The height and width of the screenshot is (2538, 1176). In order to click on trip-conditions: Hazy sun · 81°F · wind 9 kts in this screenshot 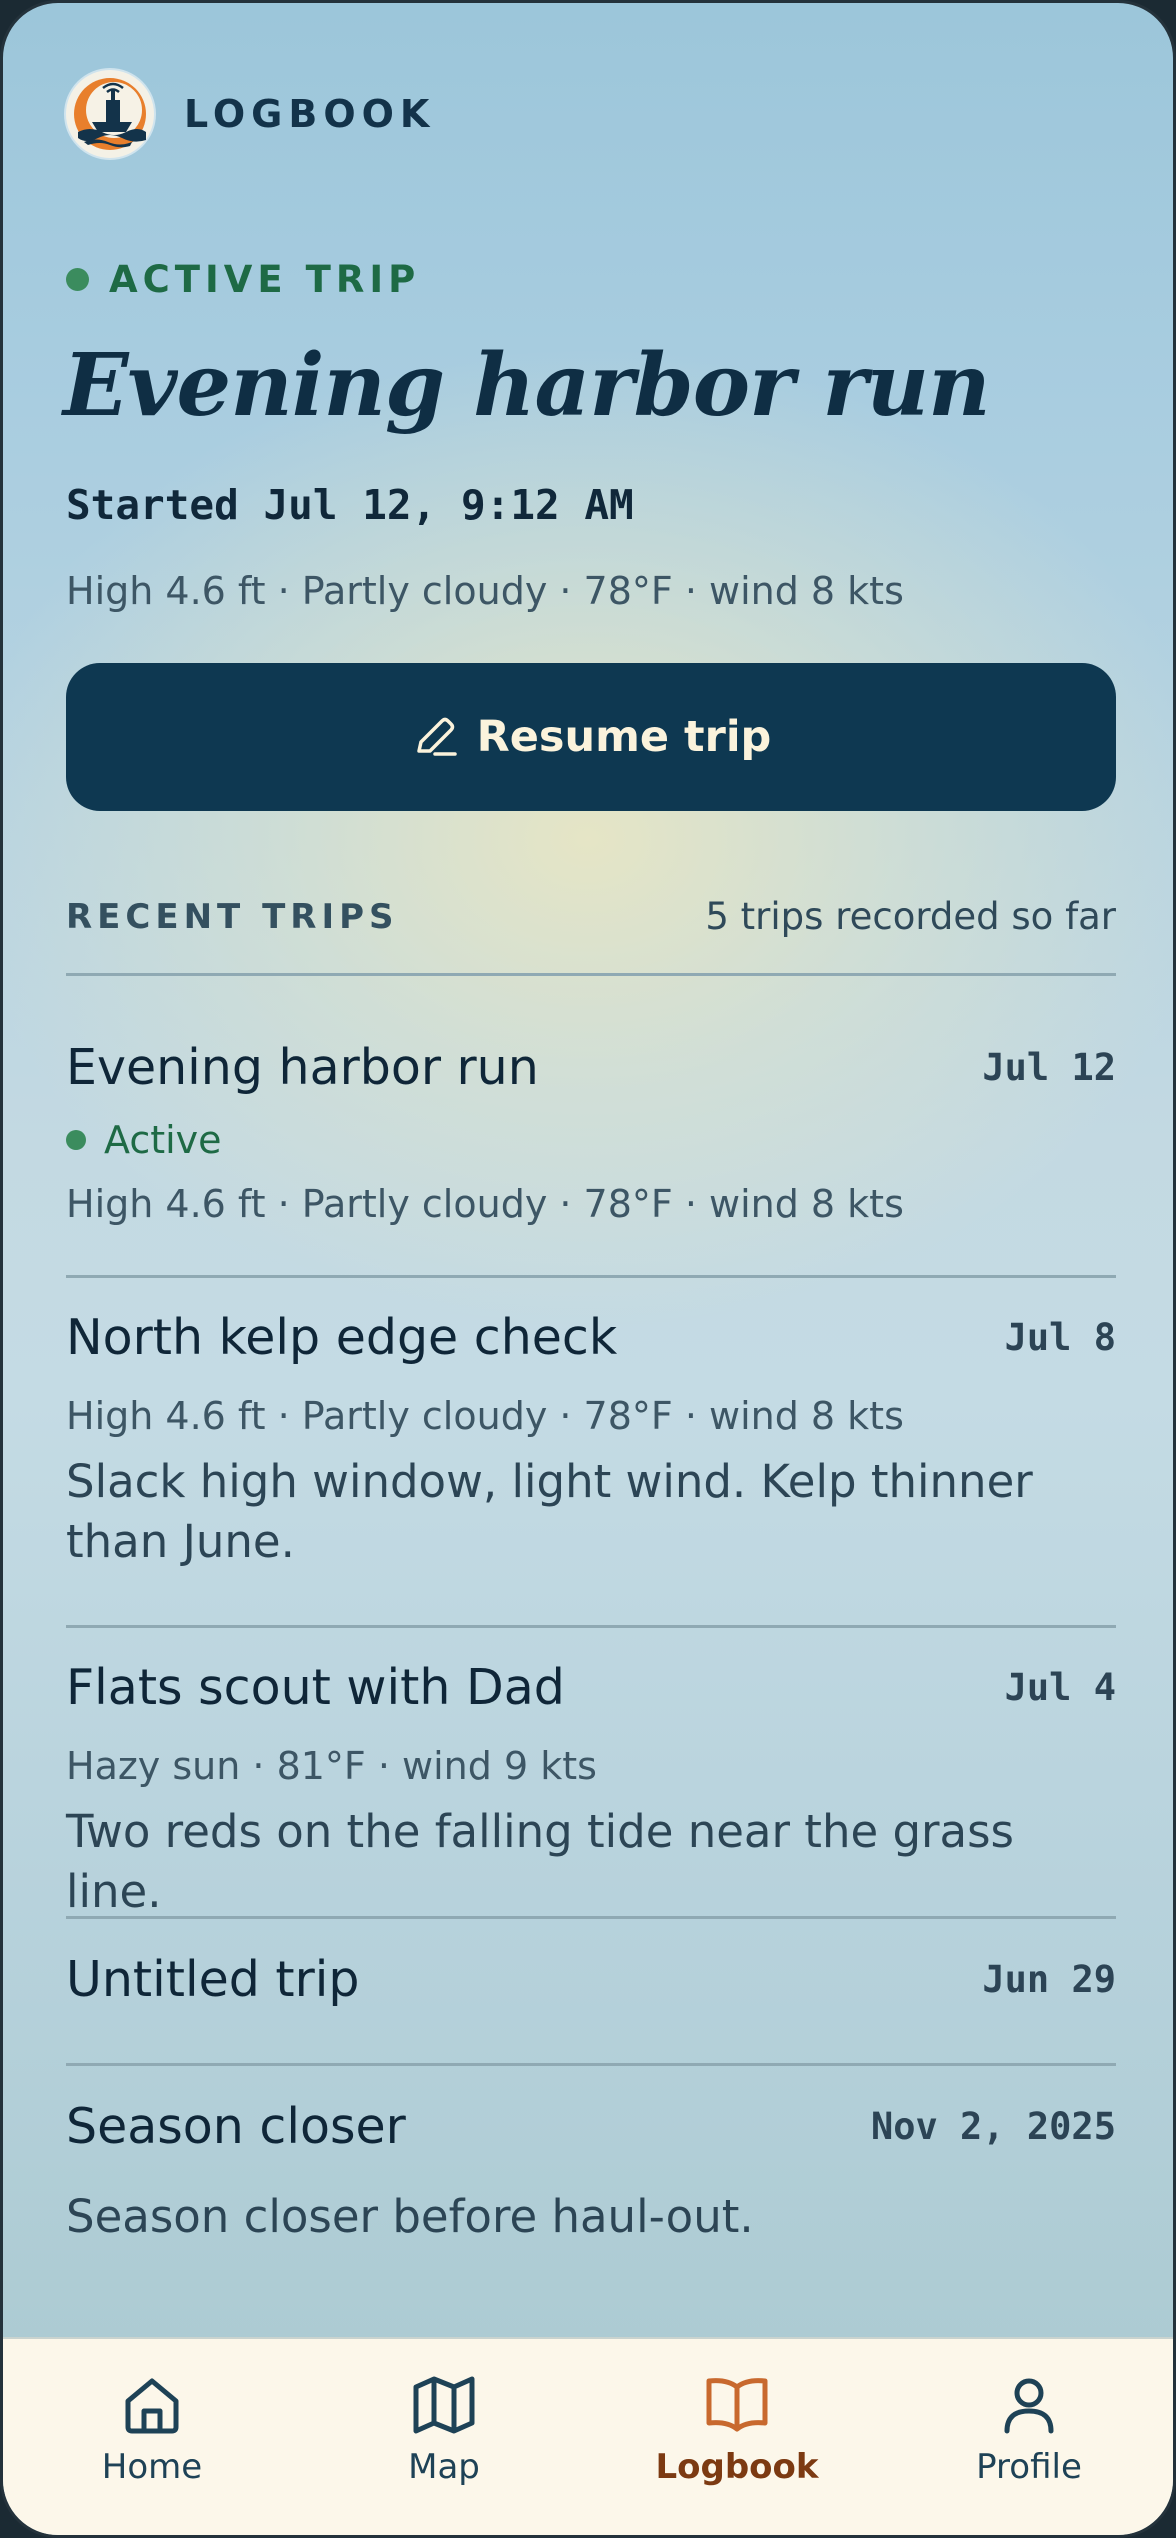, I will do `click(331, 1766)`.